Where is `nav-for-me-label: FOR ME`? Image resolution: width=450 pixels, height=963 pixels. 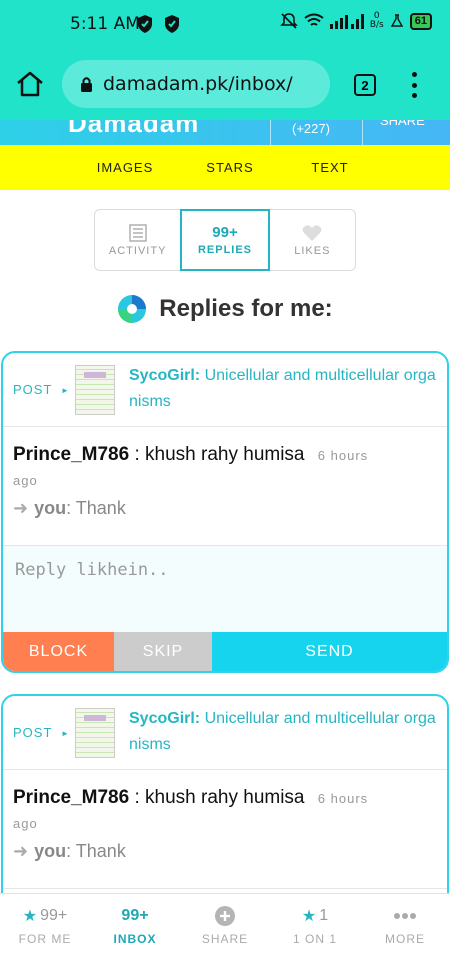
nav-for-me-label: FOR ME is located at coordinates (45, 939).